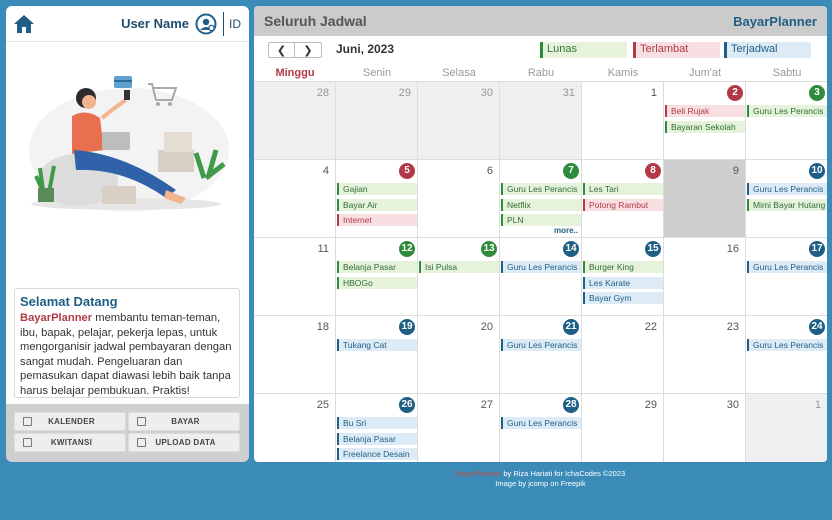 The width and height of the screenshot is (832, 520). Describe the element at coordinates (623, 355) in the screenshot. I see `day-cell: 22` at that location.